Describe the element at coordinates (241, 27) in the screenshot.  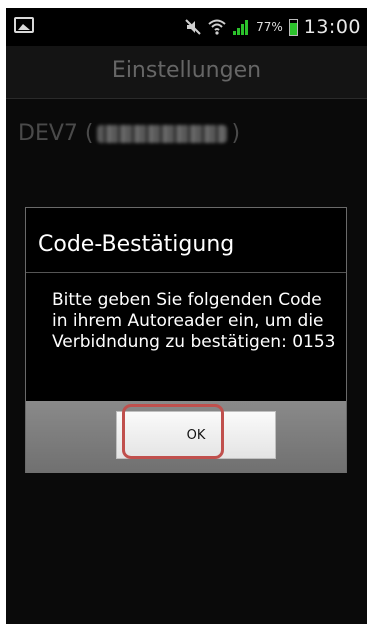
I see `signal-icon` at that location.